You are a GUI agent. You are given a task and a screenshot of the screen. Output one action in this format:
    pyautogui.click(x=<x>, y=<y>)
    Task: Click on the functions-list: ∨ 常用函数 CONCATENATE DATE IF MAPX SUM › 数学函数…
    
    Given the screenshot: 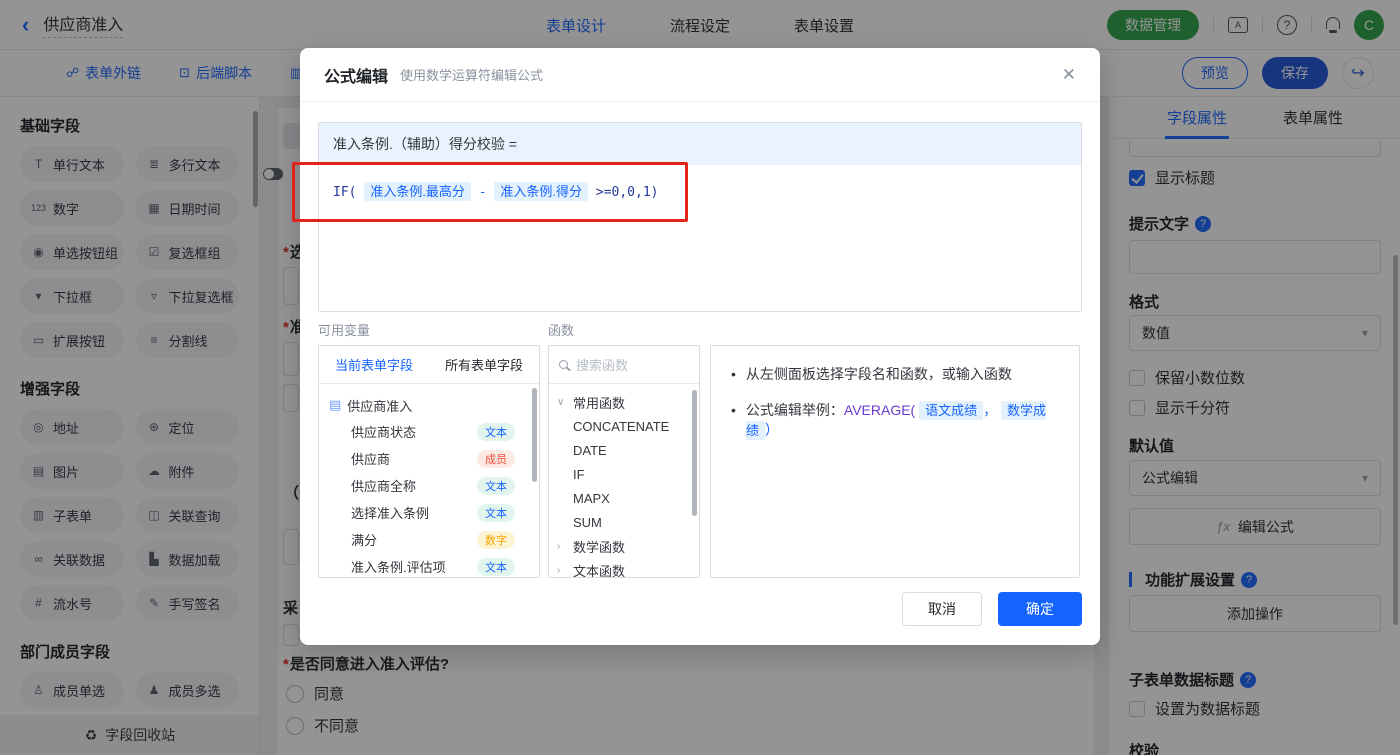 What is the action you would take?
    pyautogui.click(x=624, y=481)
    